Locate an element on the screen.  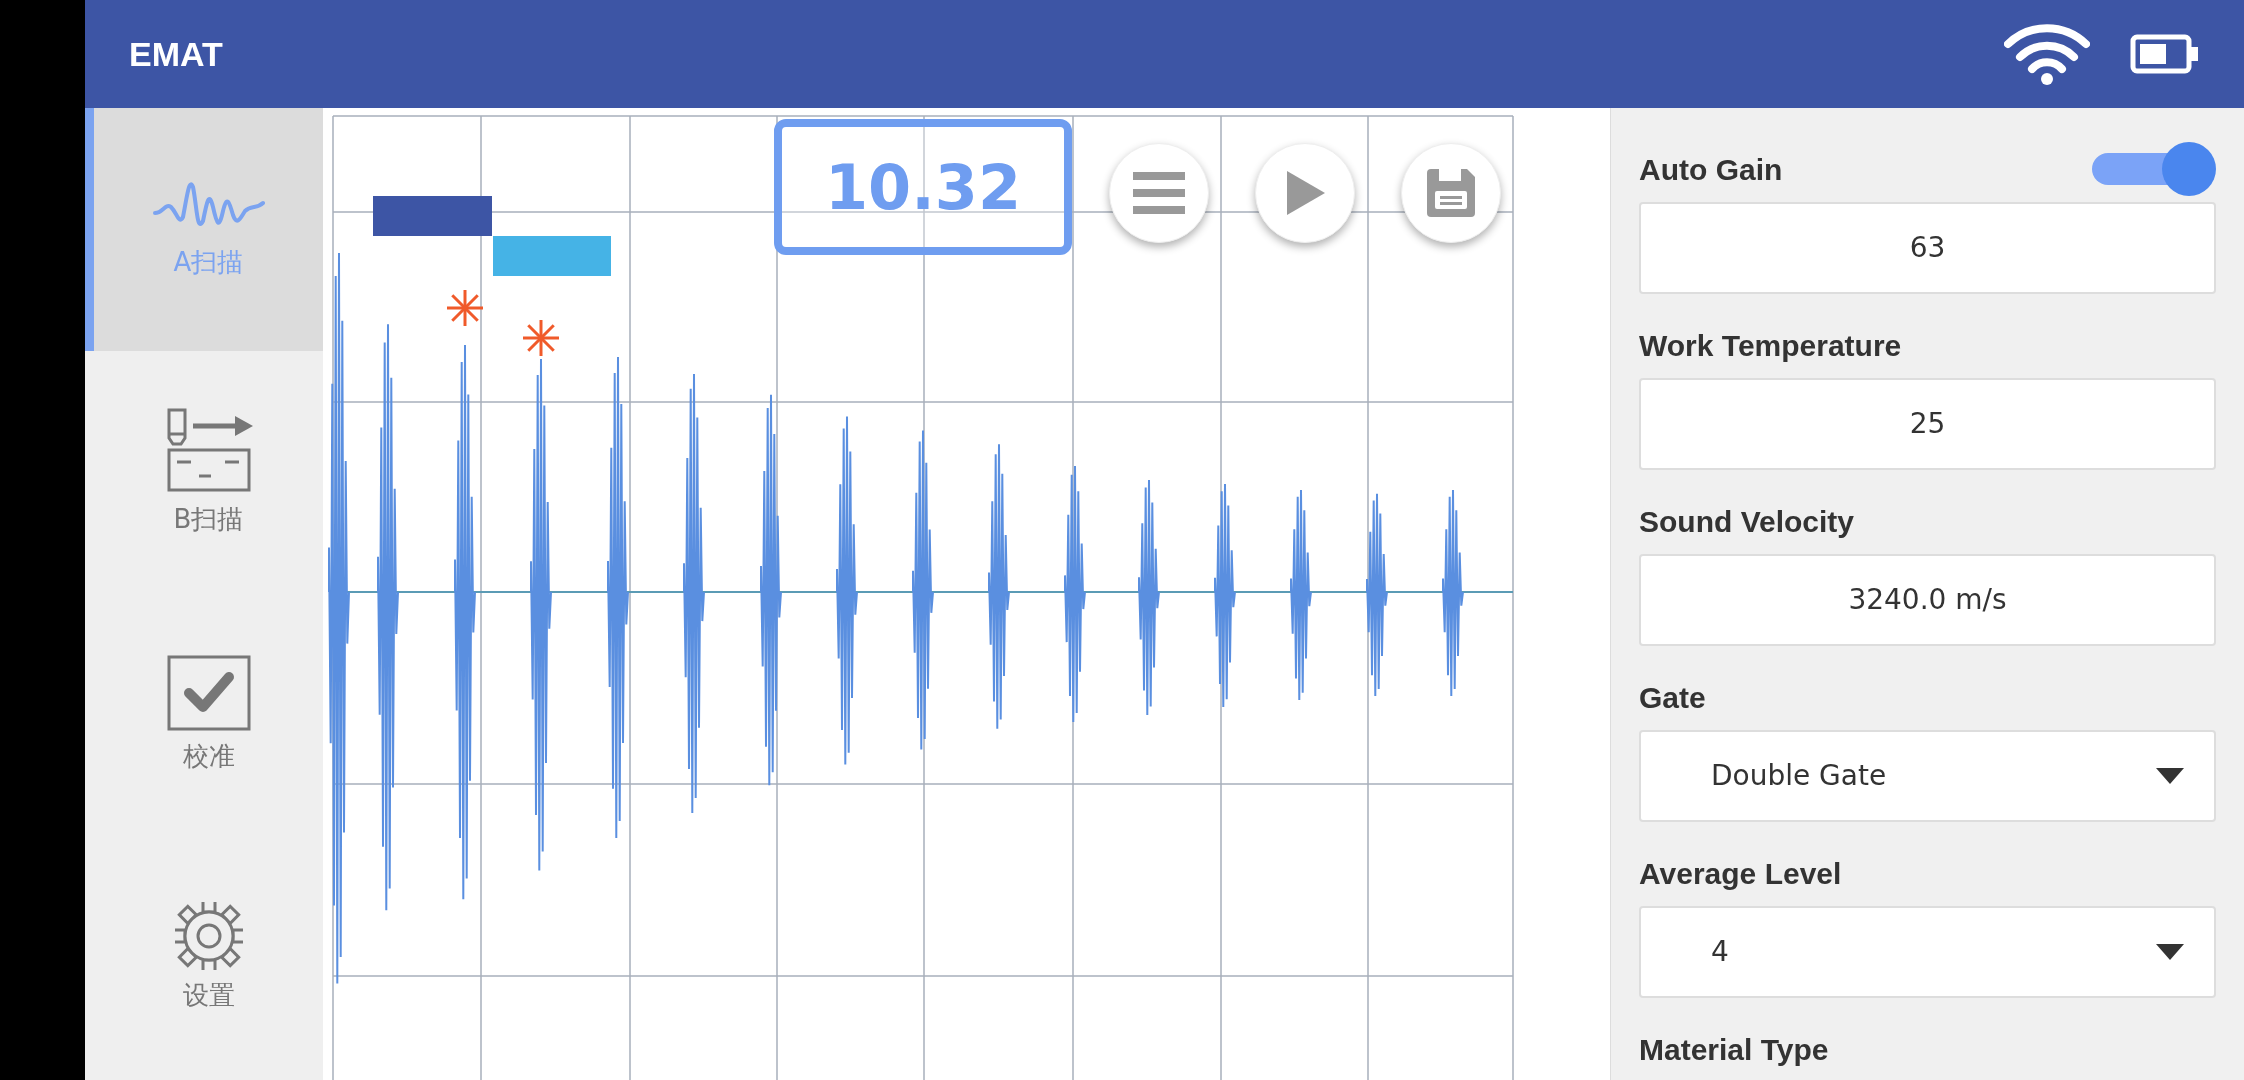
setting-label: Average Level is located at coordinates (1740, 873).